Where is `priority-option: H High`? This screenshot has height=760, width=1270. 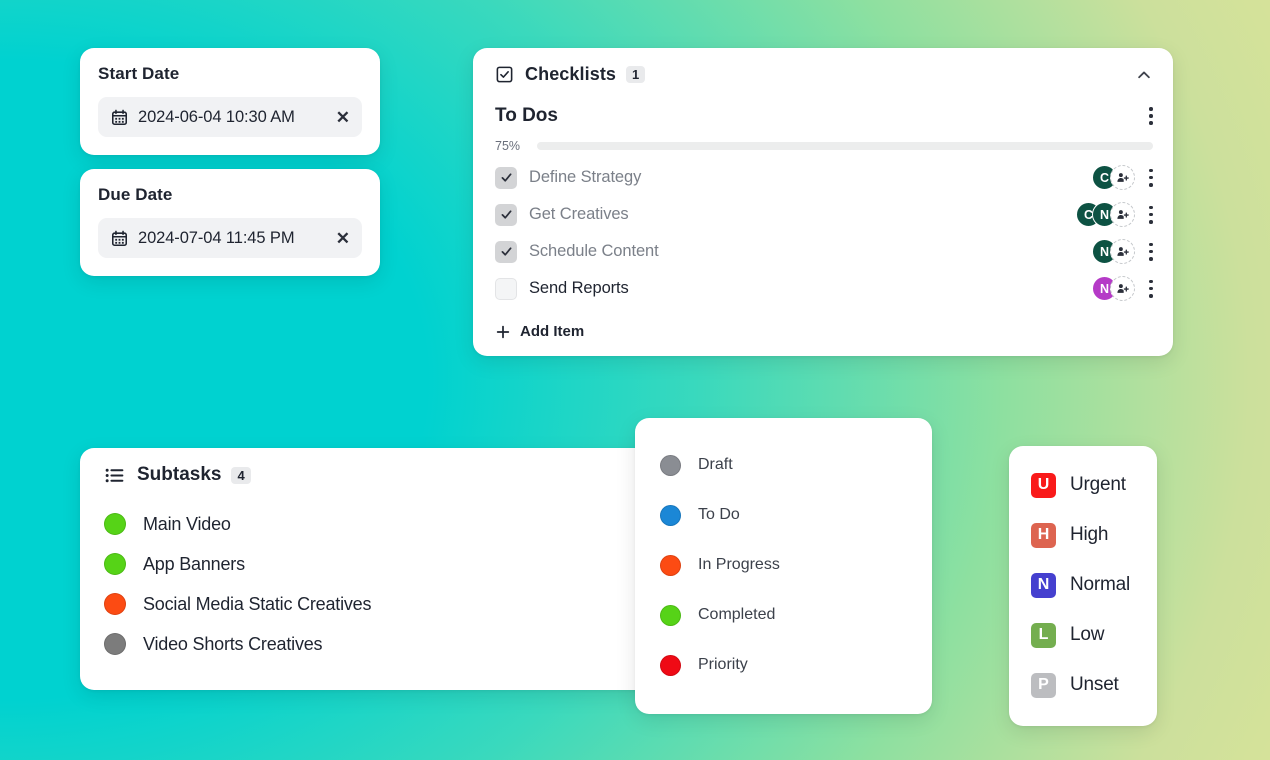
priority-option: H High is located at coordinates (1083, 535).